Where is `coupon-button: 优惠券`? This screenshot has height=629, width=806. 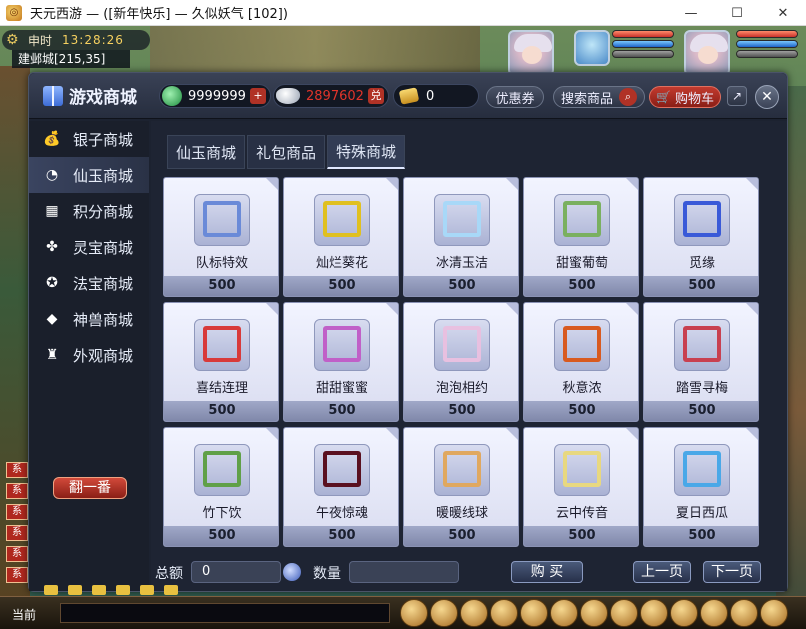 coupon-button: 优惠券 is located at coordinates (515, 97).